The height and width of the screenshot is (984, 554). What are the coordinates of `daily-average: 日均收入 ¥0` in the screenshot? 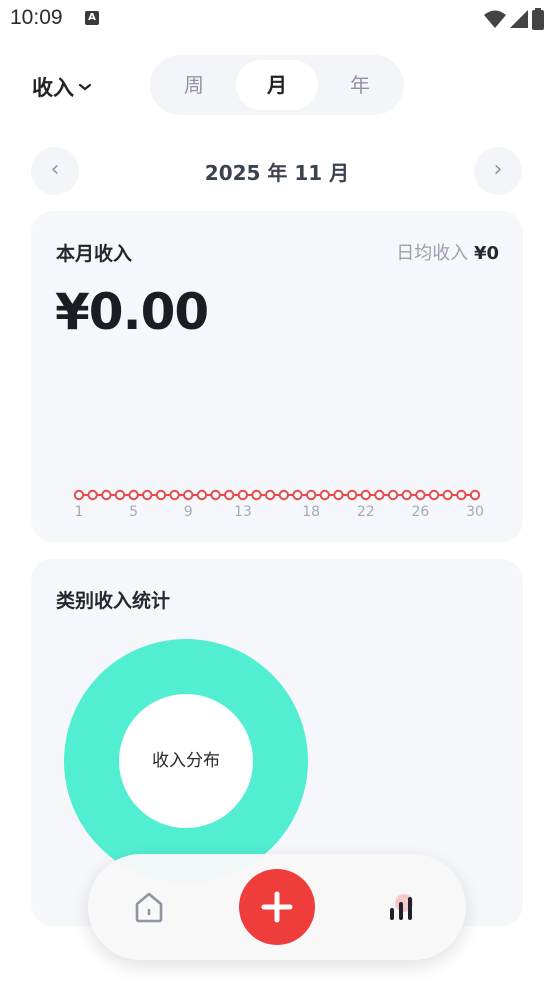 It's located at (447, 252).